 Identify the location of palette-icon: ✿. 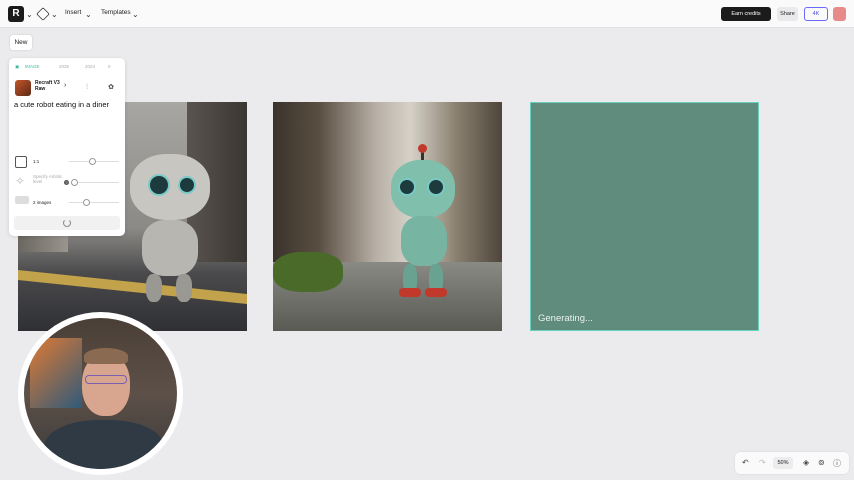
(111, 88).